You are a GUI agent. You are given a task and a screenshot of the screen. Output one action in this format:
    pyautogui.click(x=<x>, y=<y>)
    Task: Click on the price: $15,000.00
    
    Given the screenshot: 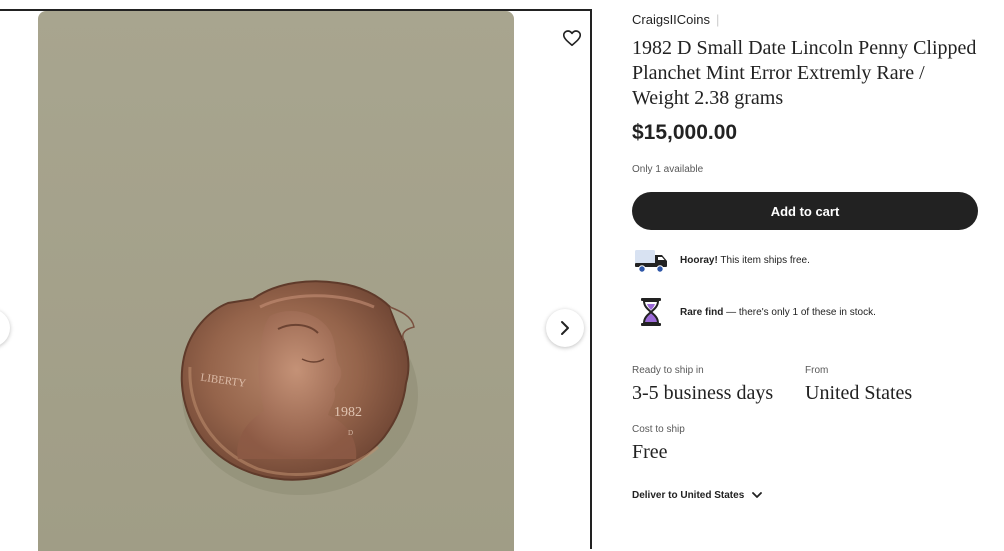 What is the action you would take?
    pyautogui.click(x=685, y=132)
    